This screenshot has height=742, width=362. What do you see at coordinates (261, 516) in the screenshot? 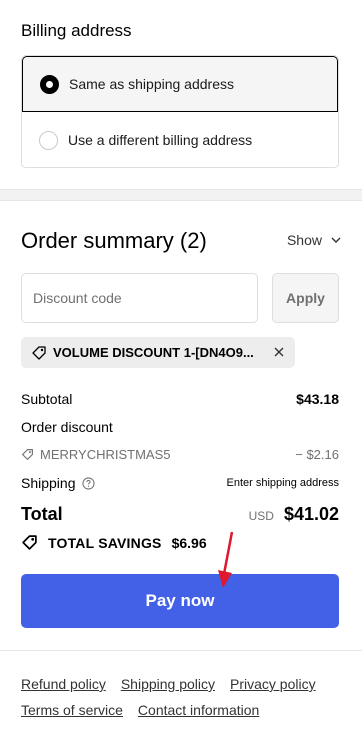
I see `currency-code: USD` at bounding box center [261, 516].